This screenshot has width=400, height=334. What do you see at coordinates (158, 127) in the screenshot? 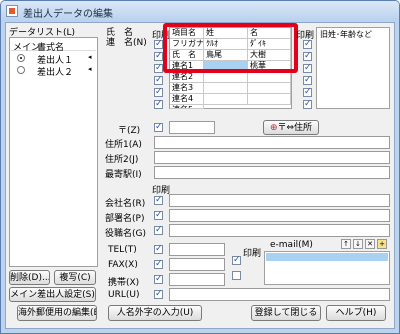
I see `zip-print-checkbox` at bounding box center [158, 127].